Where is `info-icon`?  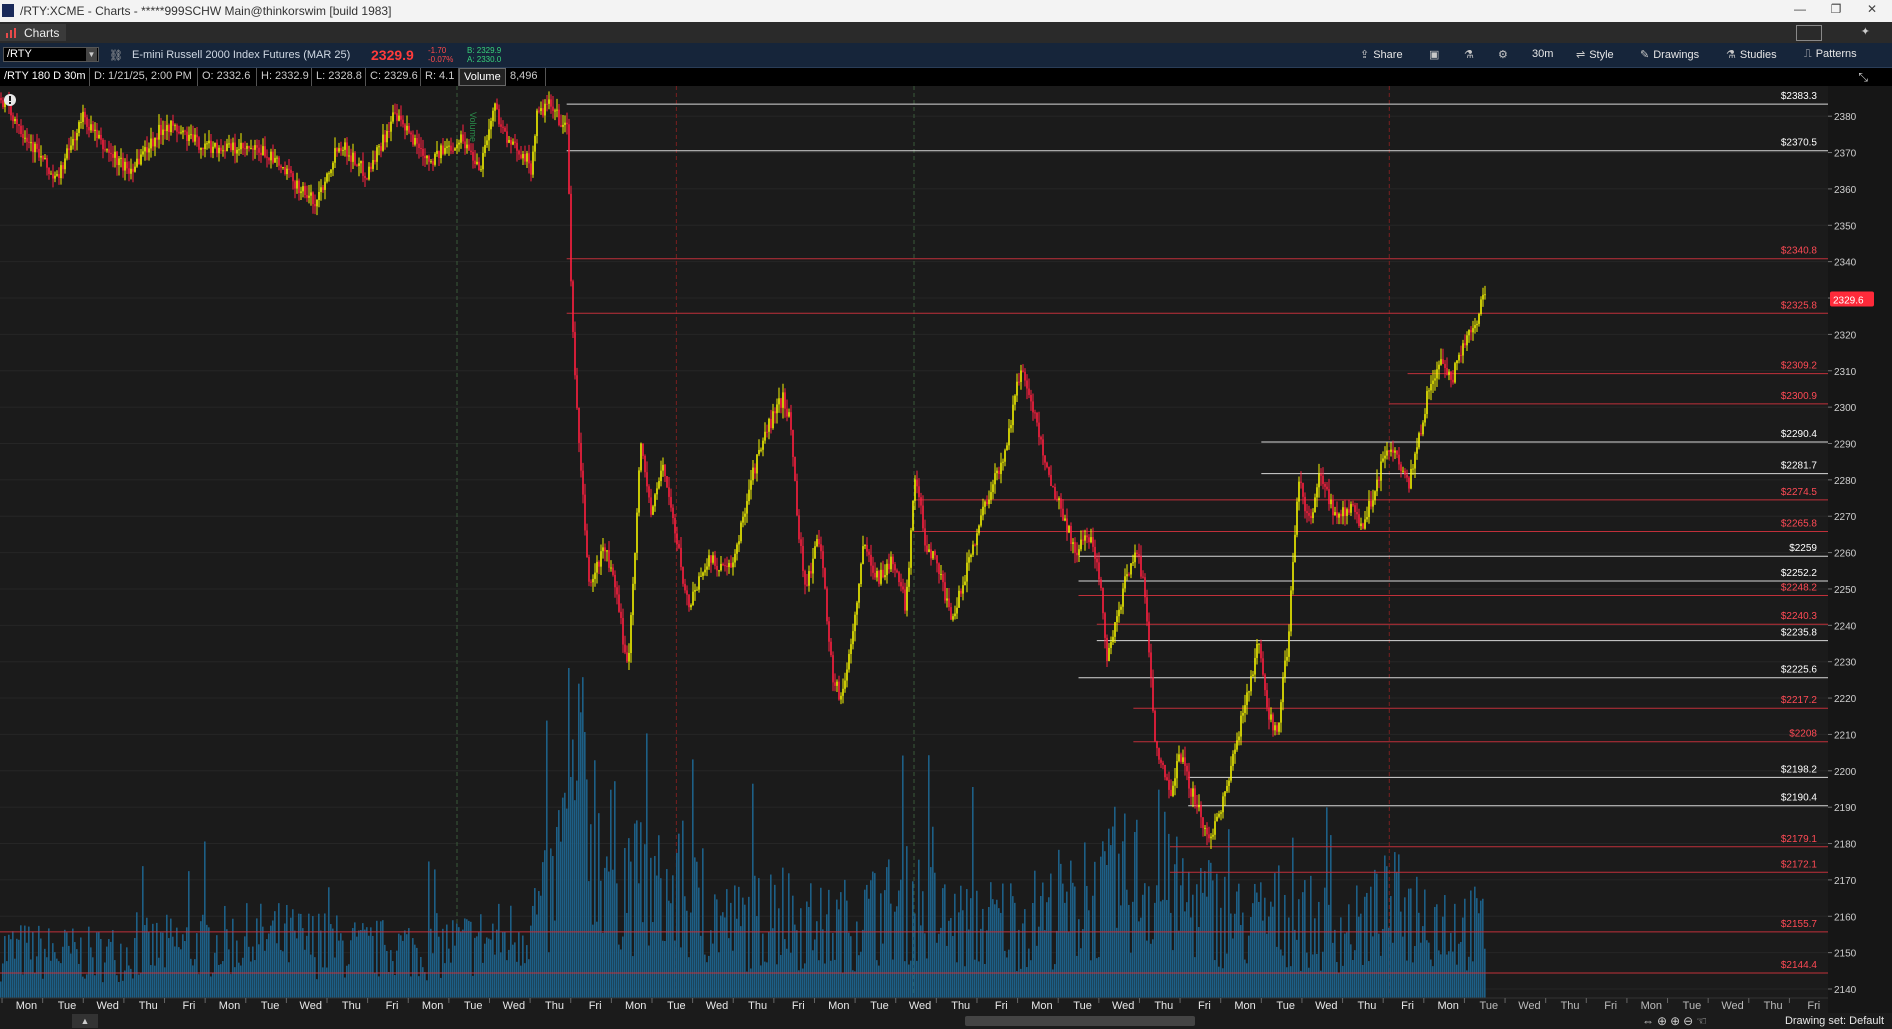 info-icon is located at coordinates (10, 100).